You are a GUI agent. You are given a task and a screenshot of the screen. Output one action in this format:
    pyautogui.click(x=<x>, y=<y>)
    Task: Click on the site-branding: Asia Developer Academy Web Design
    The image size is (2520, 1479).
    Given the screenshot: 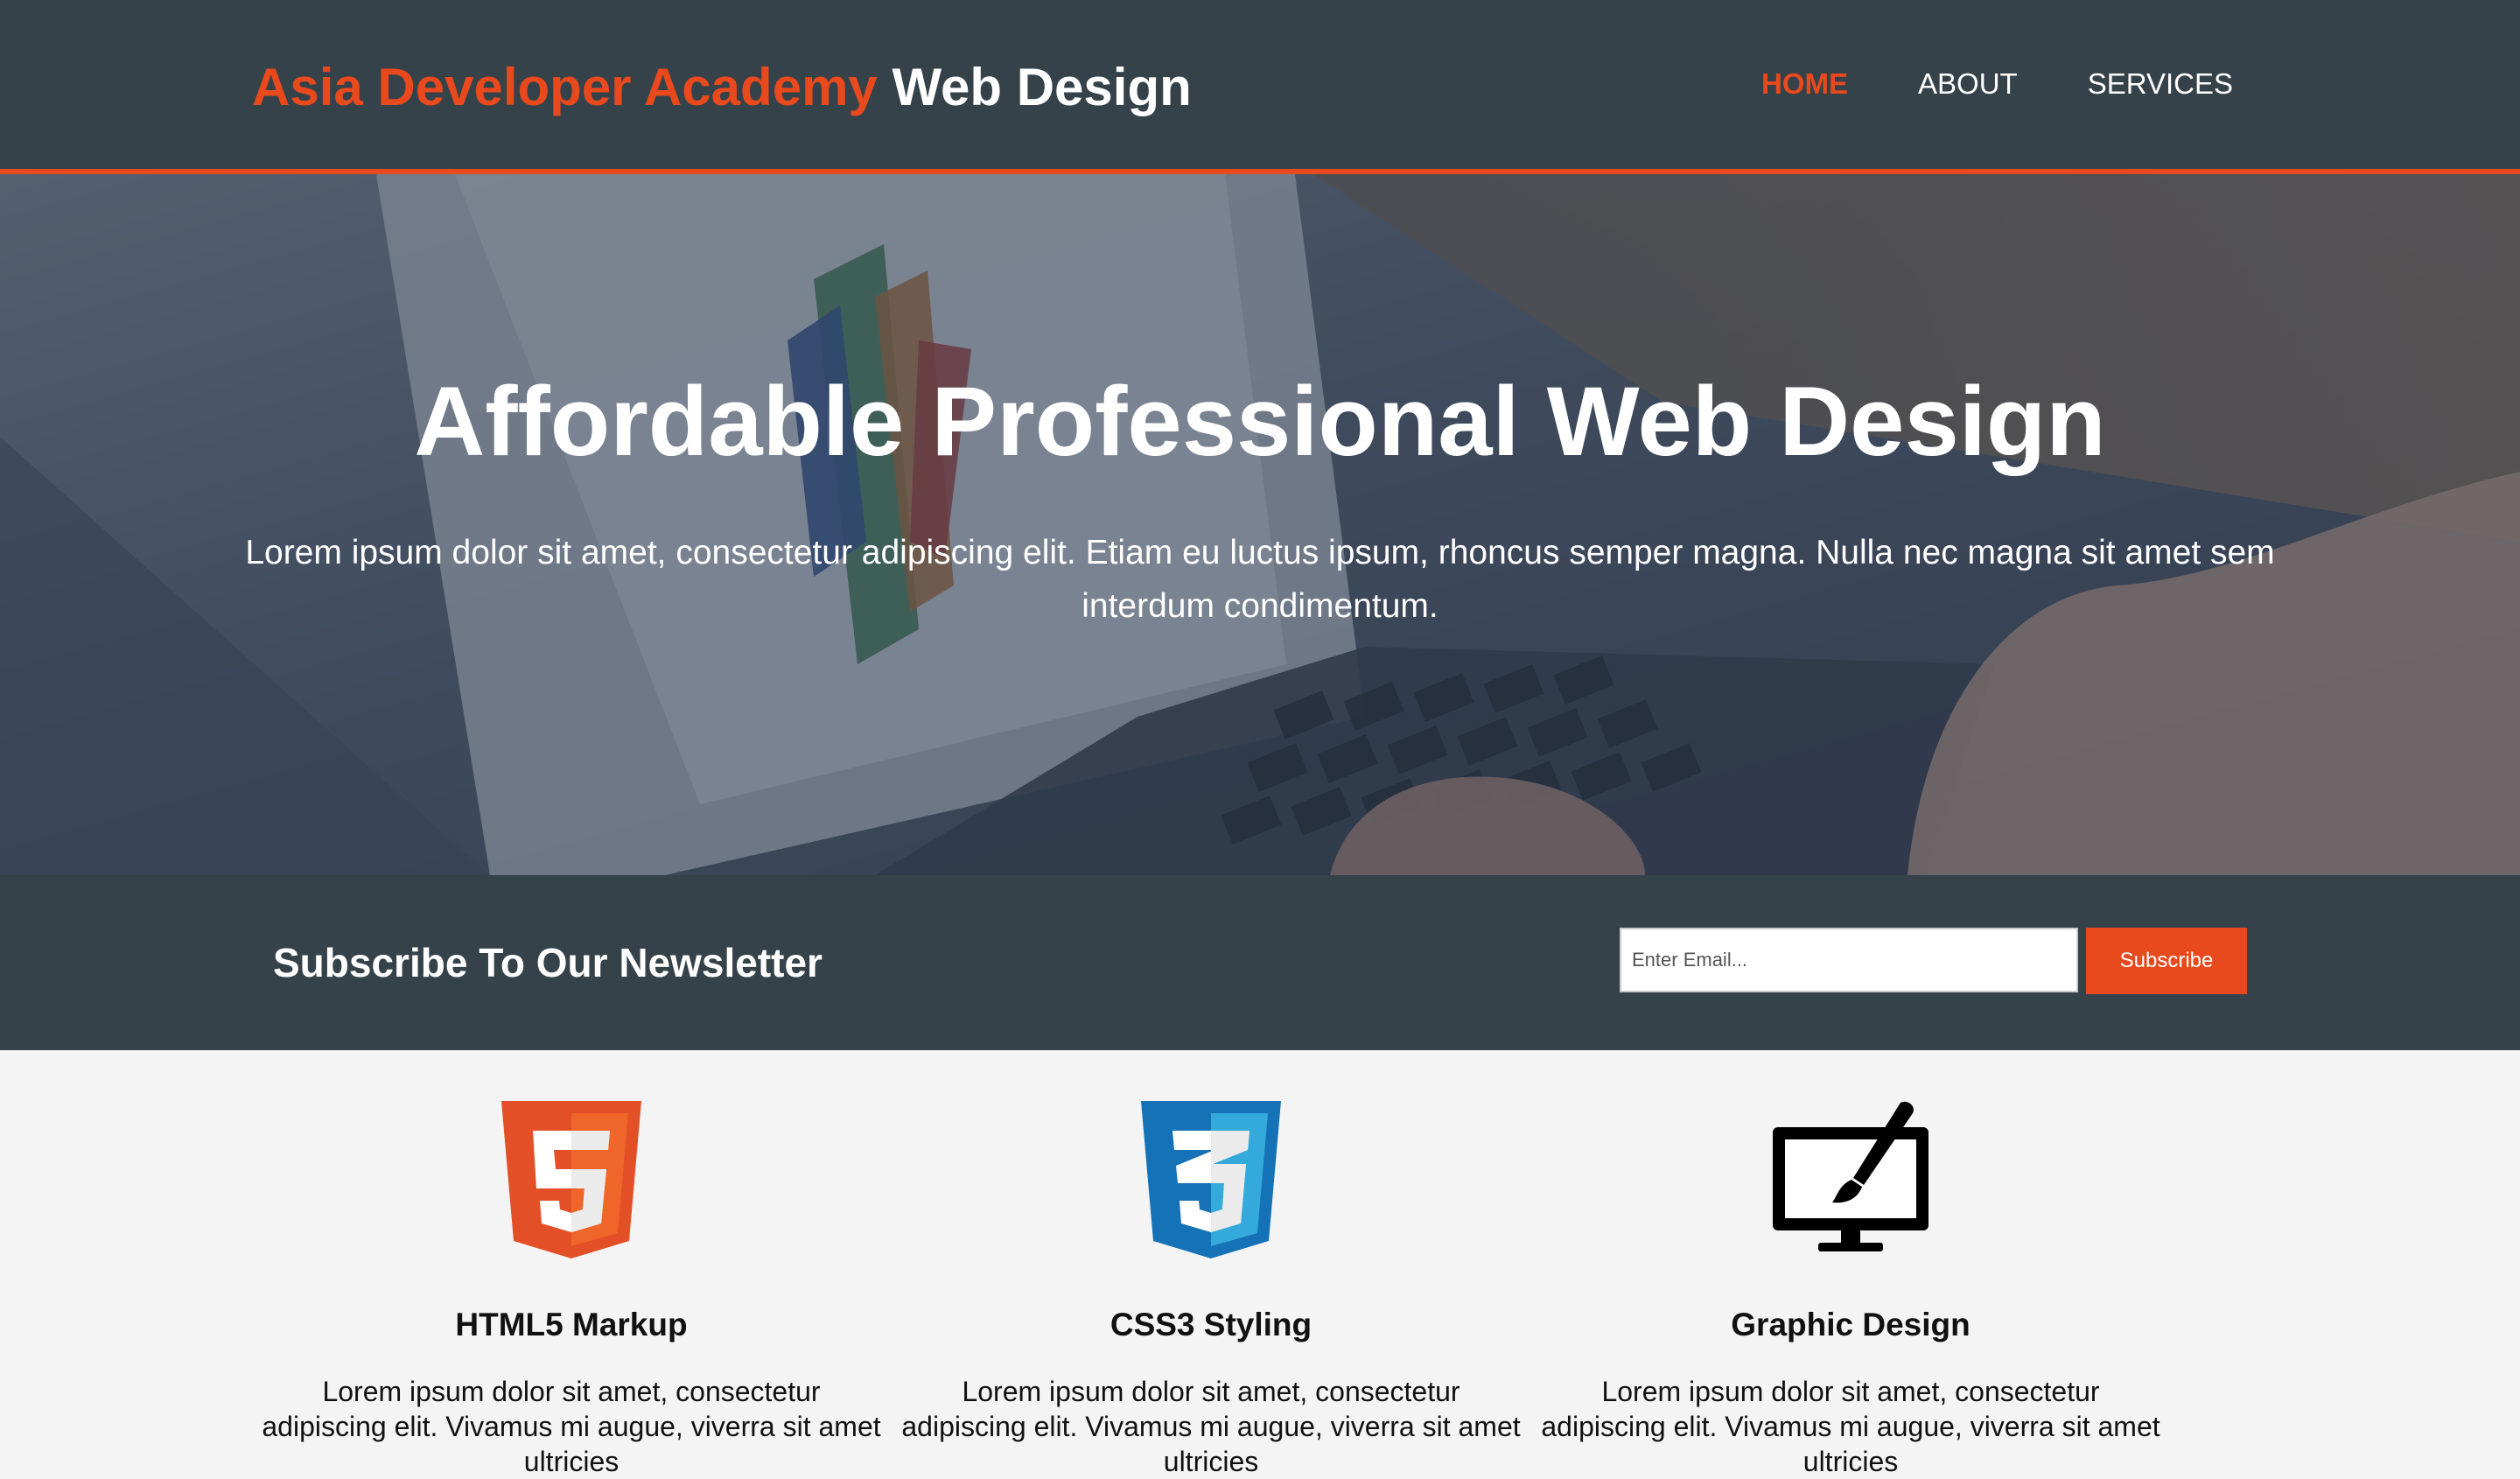 What is the action you would take?
    pyautogui.click(x=722, y=88)
    